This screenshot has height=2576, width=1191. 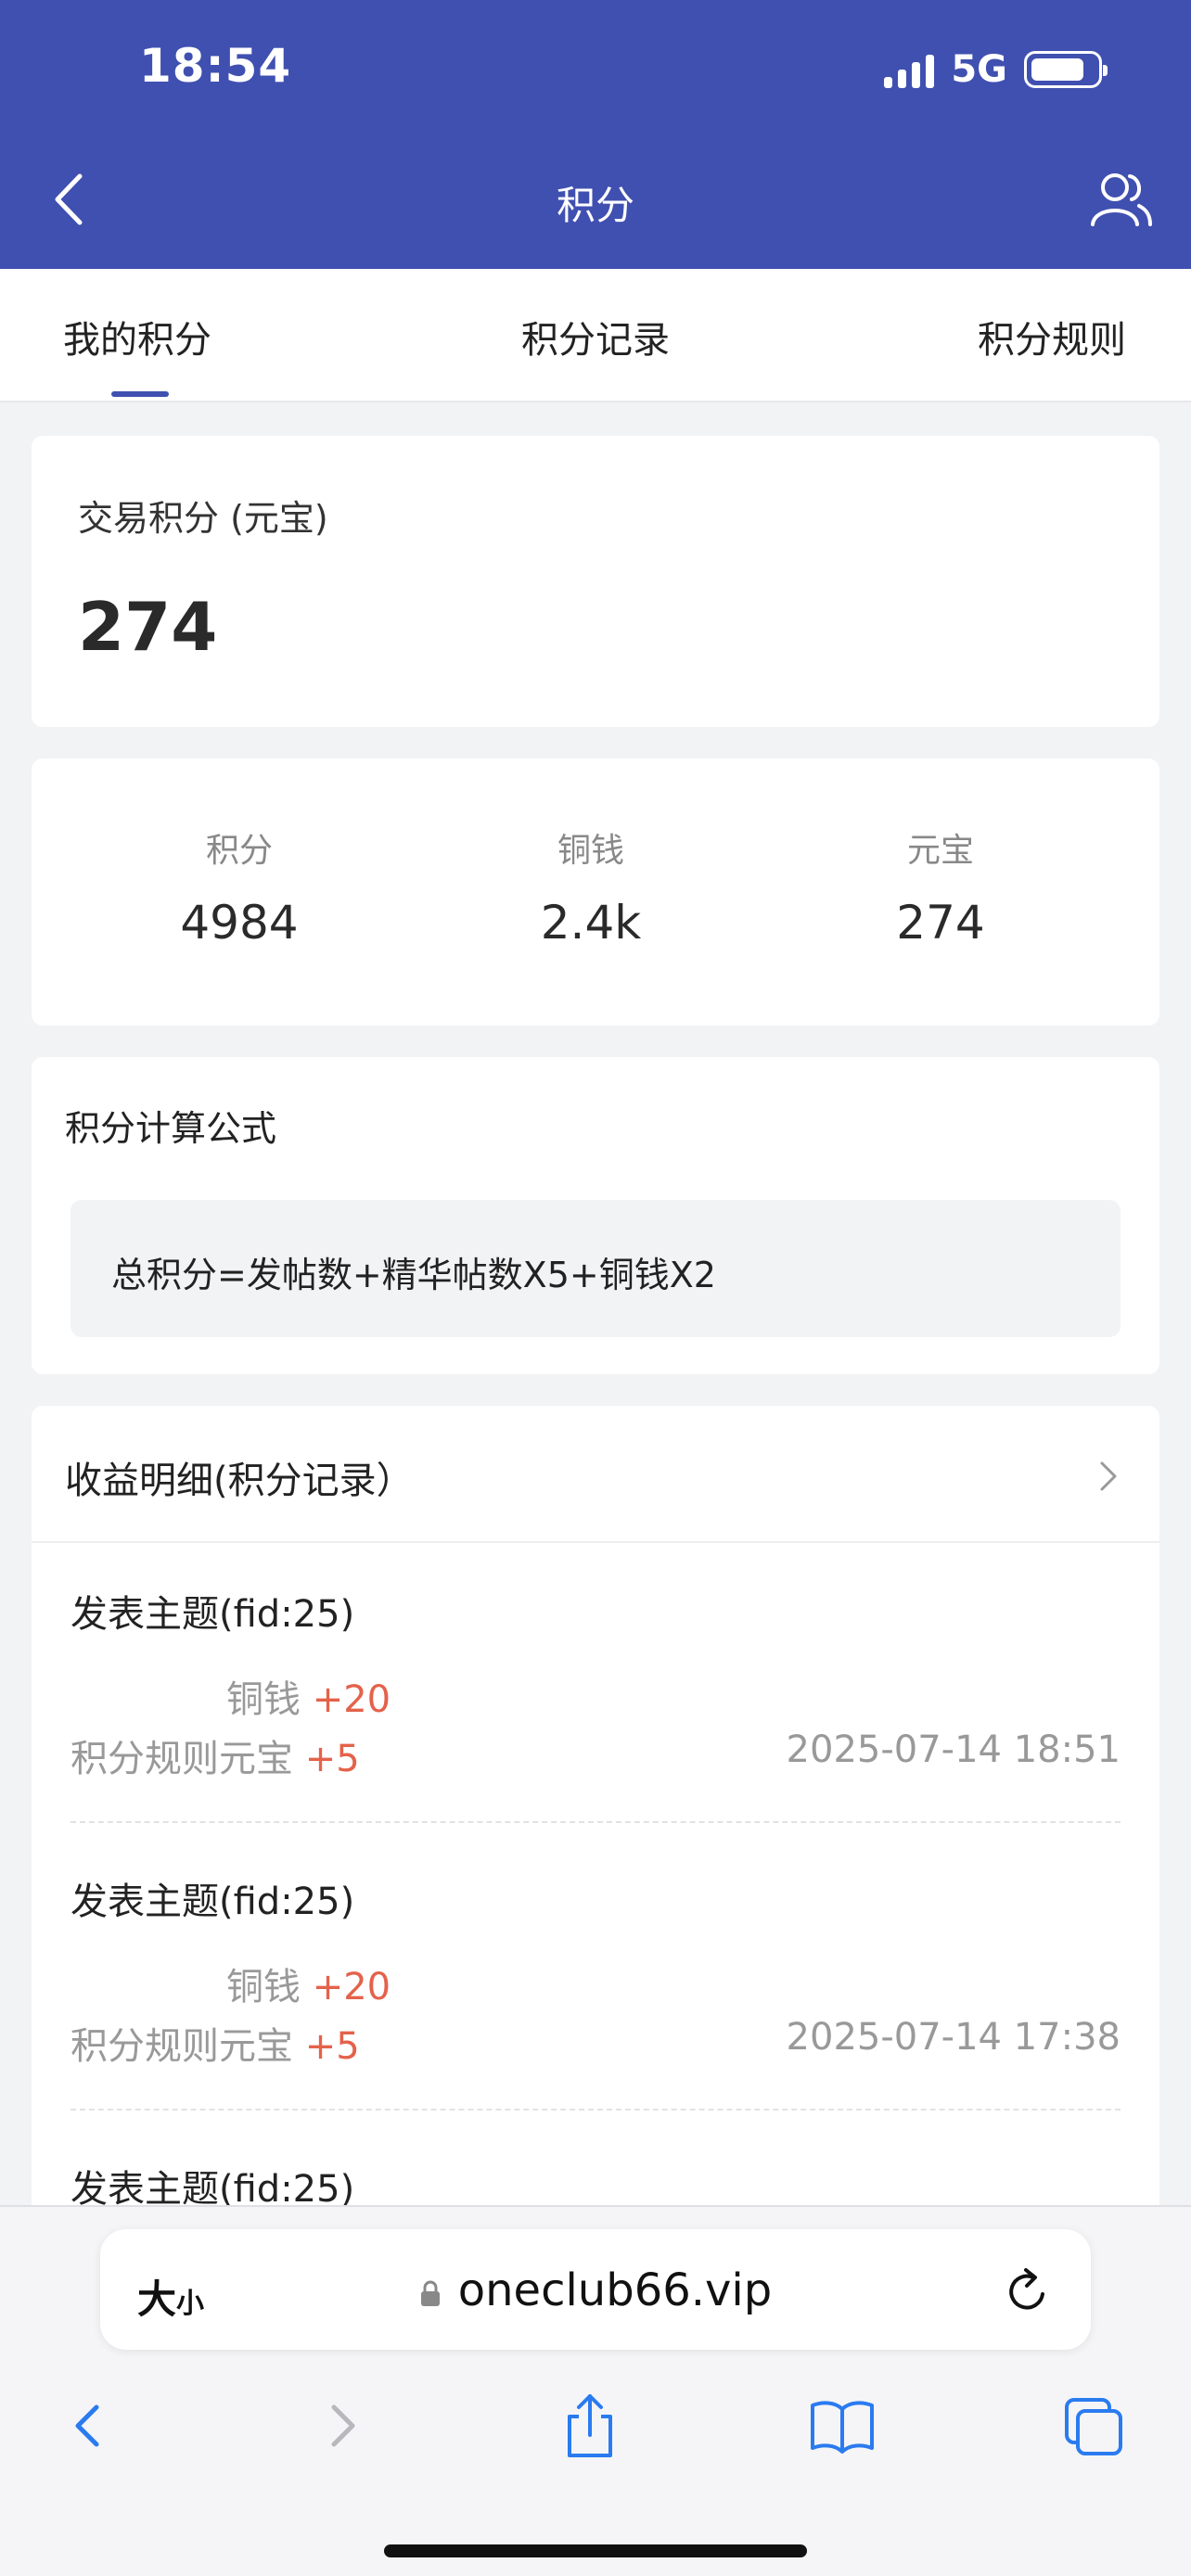 What do you see at coordinates (842, 2426) in the screenshot?
I see `bookmarks-icon` at bounding box center [842, 2426].